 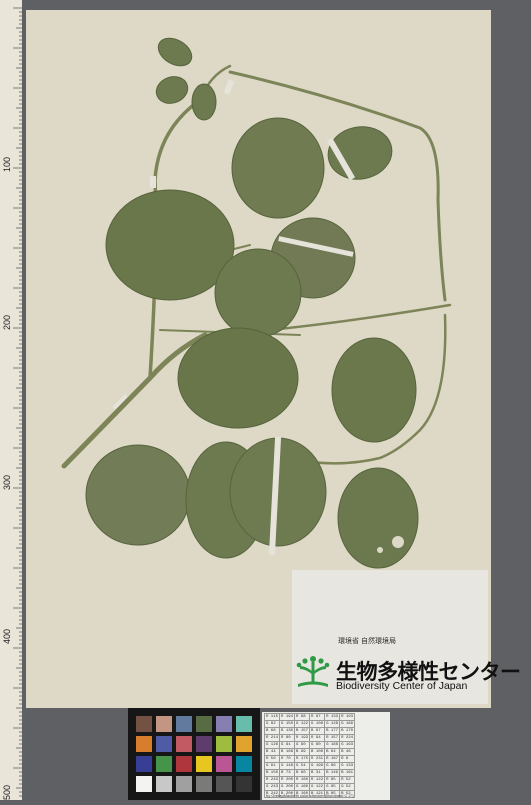 What do you see at coordinates (302, 766) in the screenshot?
I see `color-value-cell: G 54` at bounding box center [302, 766].